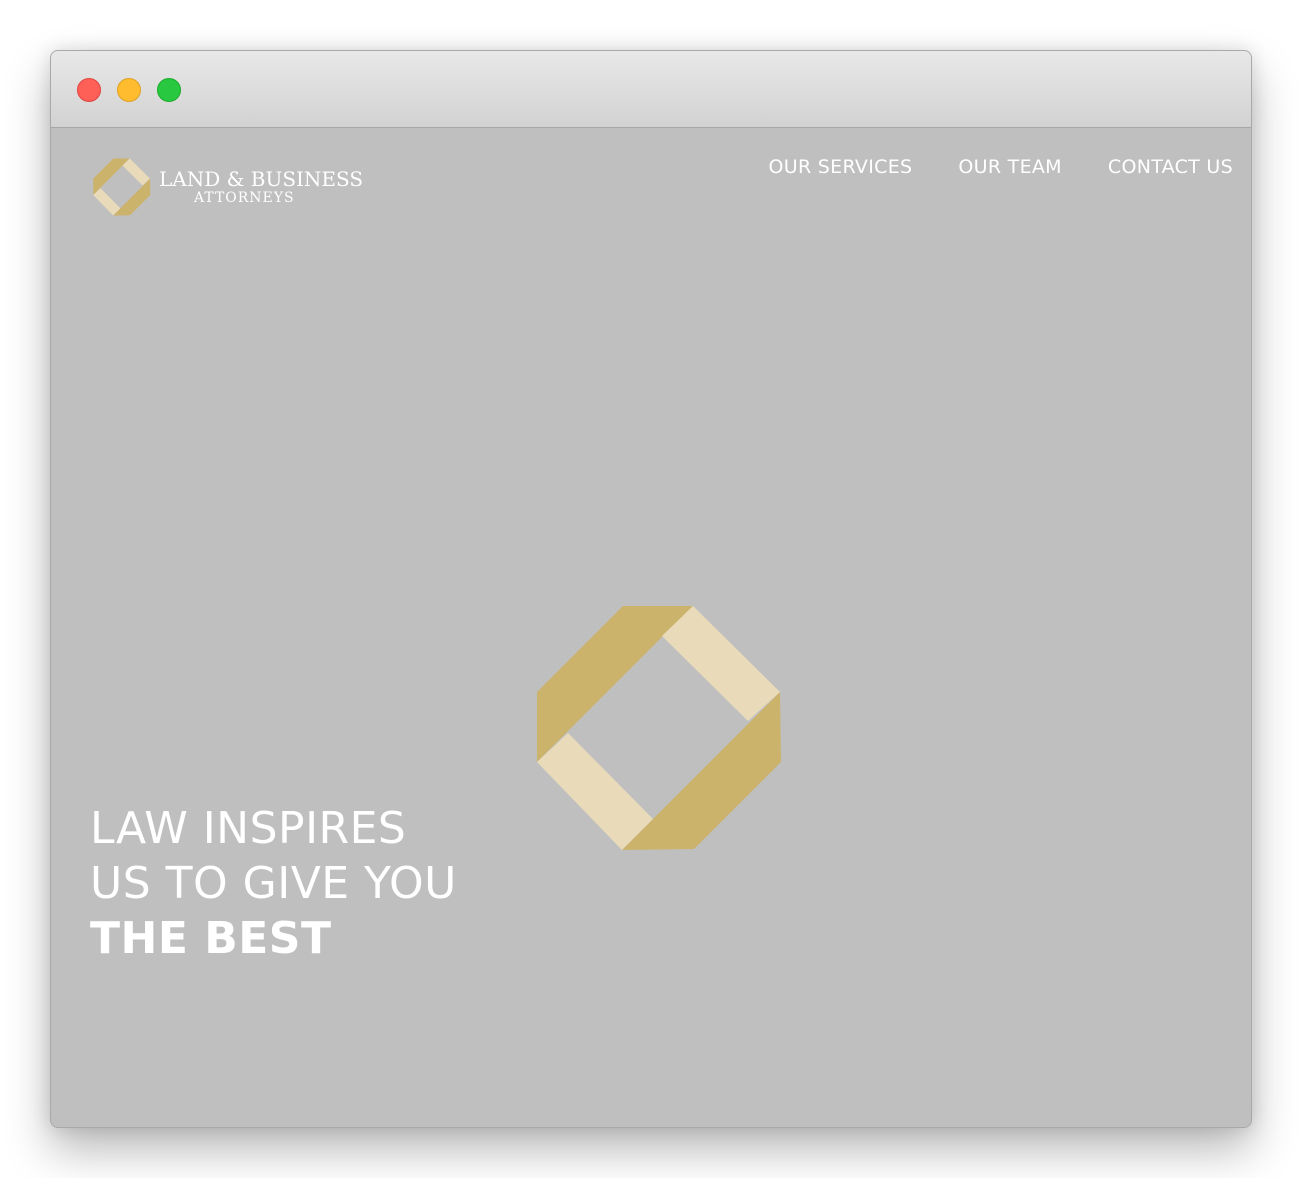 This screenshot has height=1178, width=1302. Describe the element at coordinates (122, 187) in the screenshot. I see `octagon-ribbon-logo-icon` at that location.